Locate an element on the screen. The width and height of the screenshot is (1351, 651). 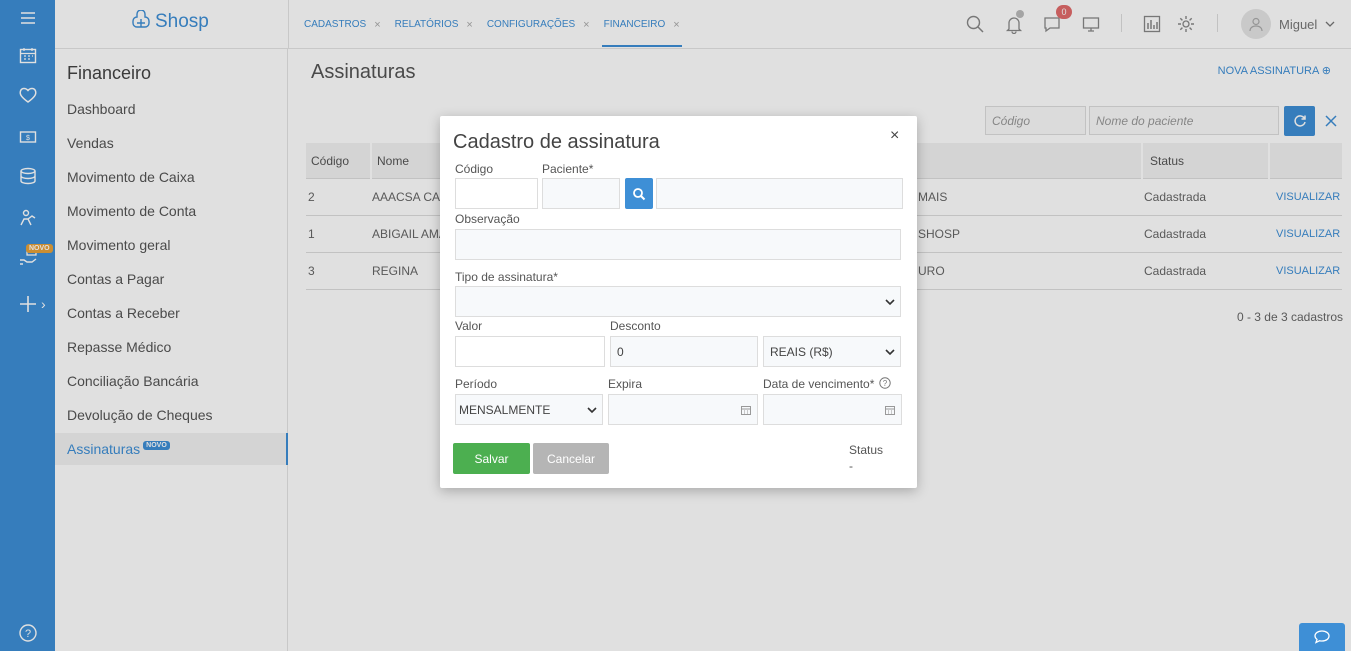
due-date-label-text: Data de vencimento* is located at coordinates (819, 384).